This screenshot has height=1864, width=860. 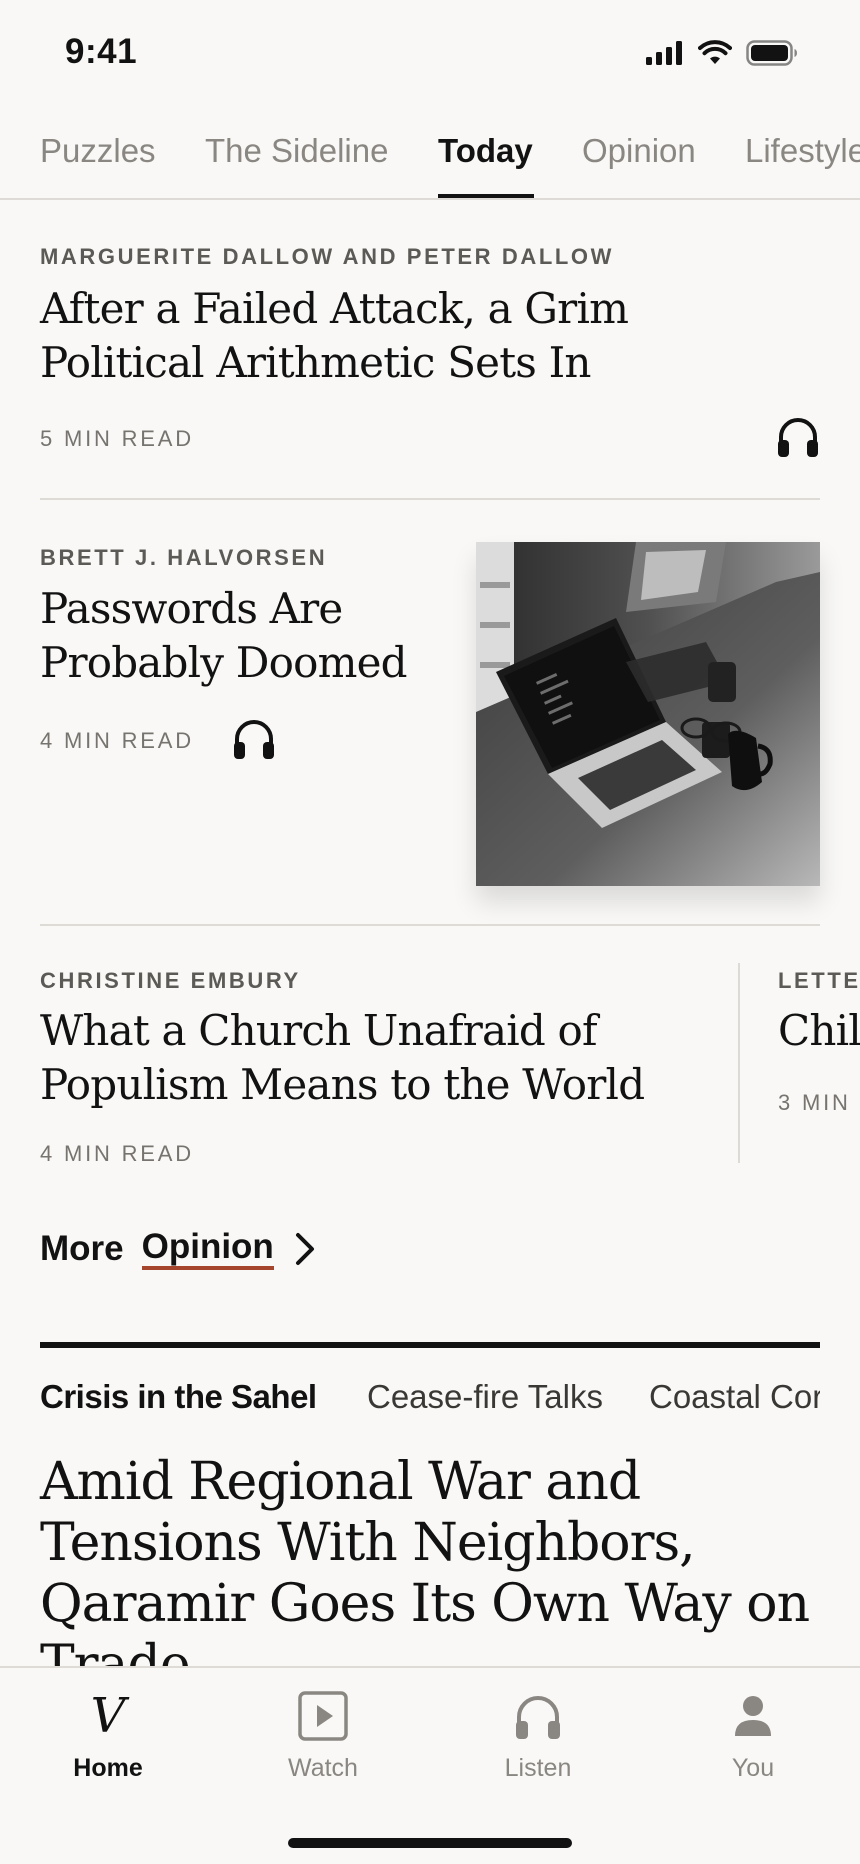 I want to click on more-prefix: More, so click(x=82, y=1248).